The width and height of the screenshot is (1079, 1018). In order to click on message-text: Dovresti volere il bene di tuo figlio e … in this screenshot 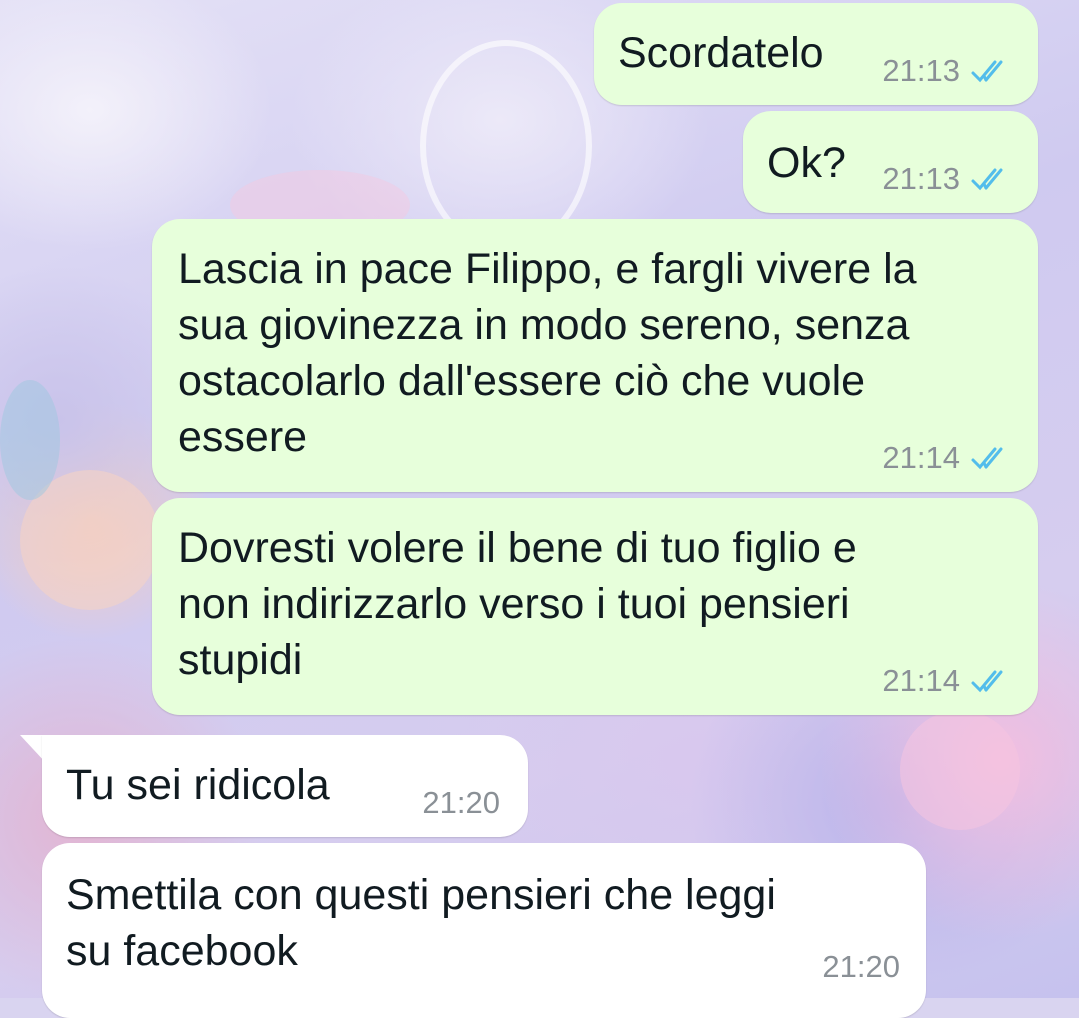, I will do `click(517, 604)`.